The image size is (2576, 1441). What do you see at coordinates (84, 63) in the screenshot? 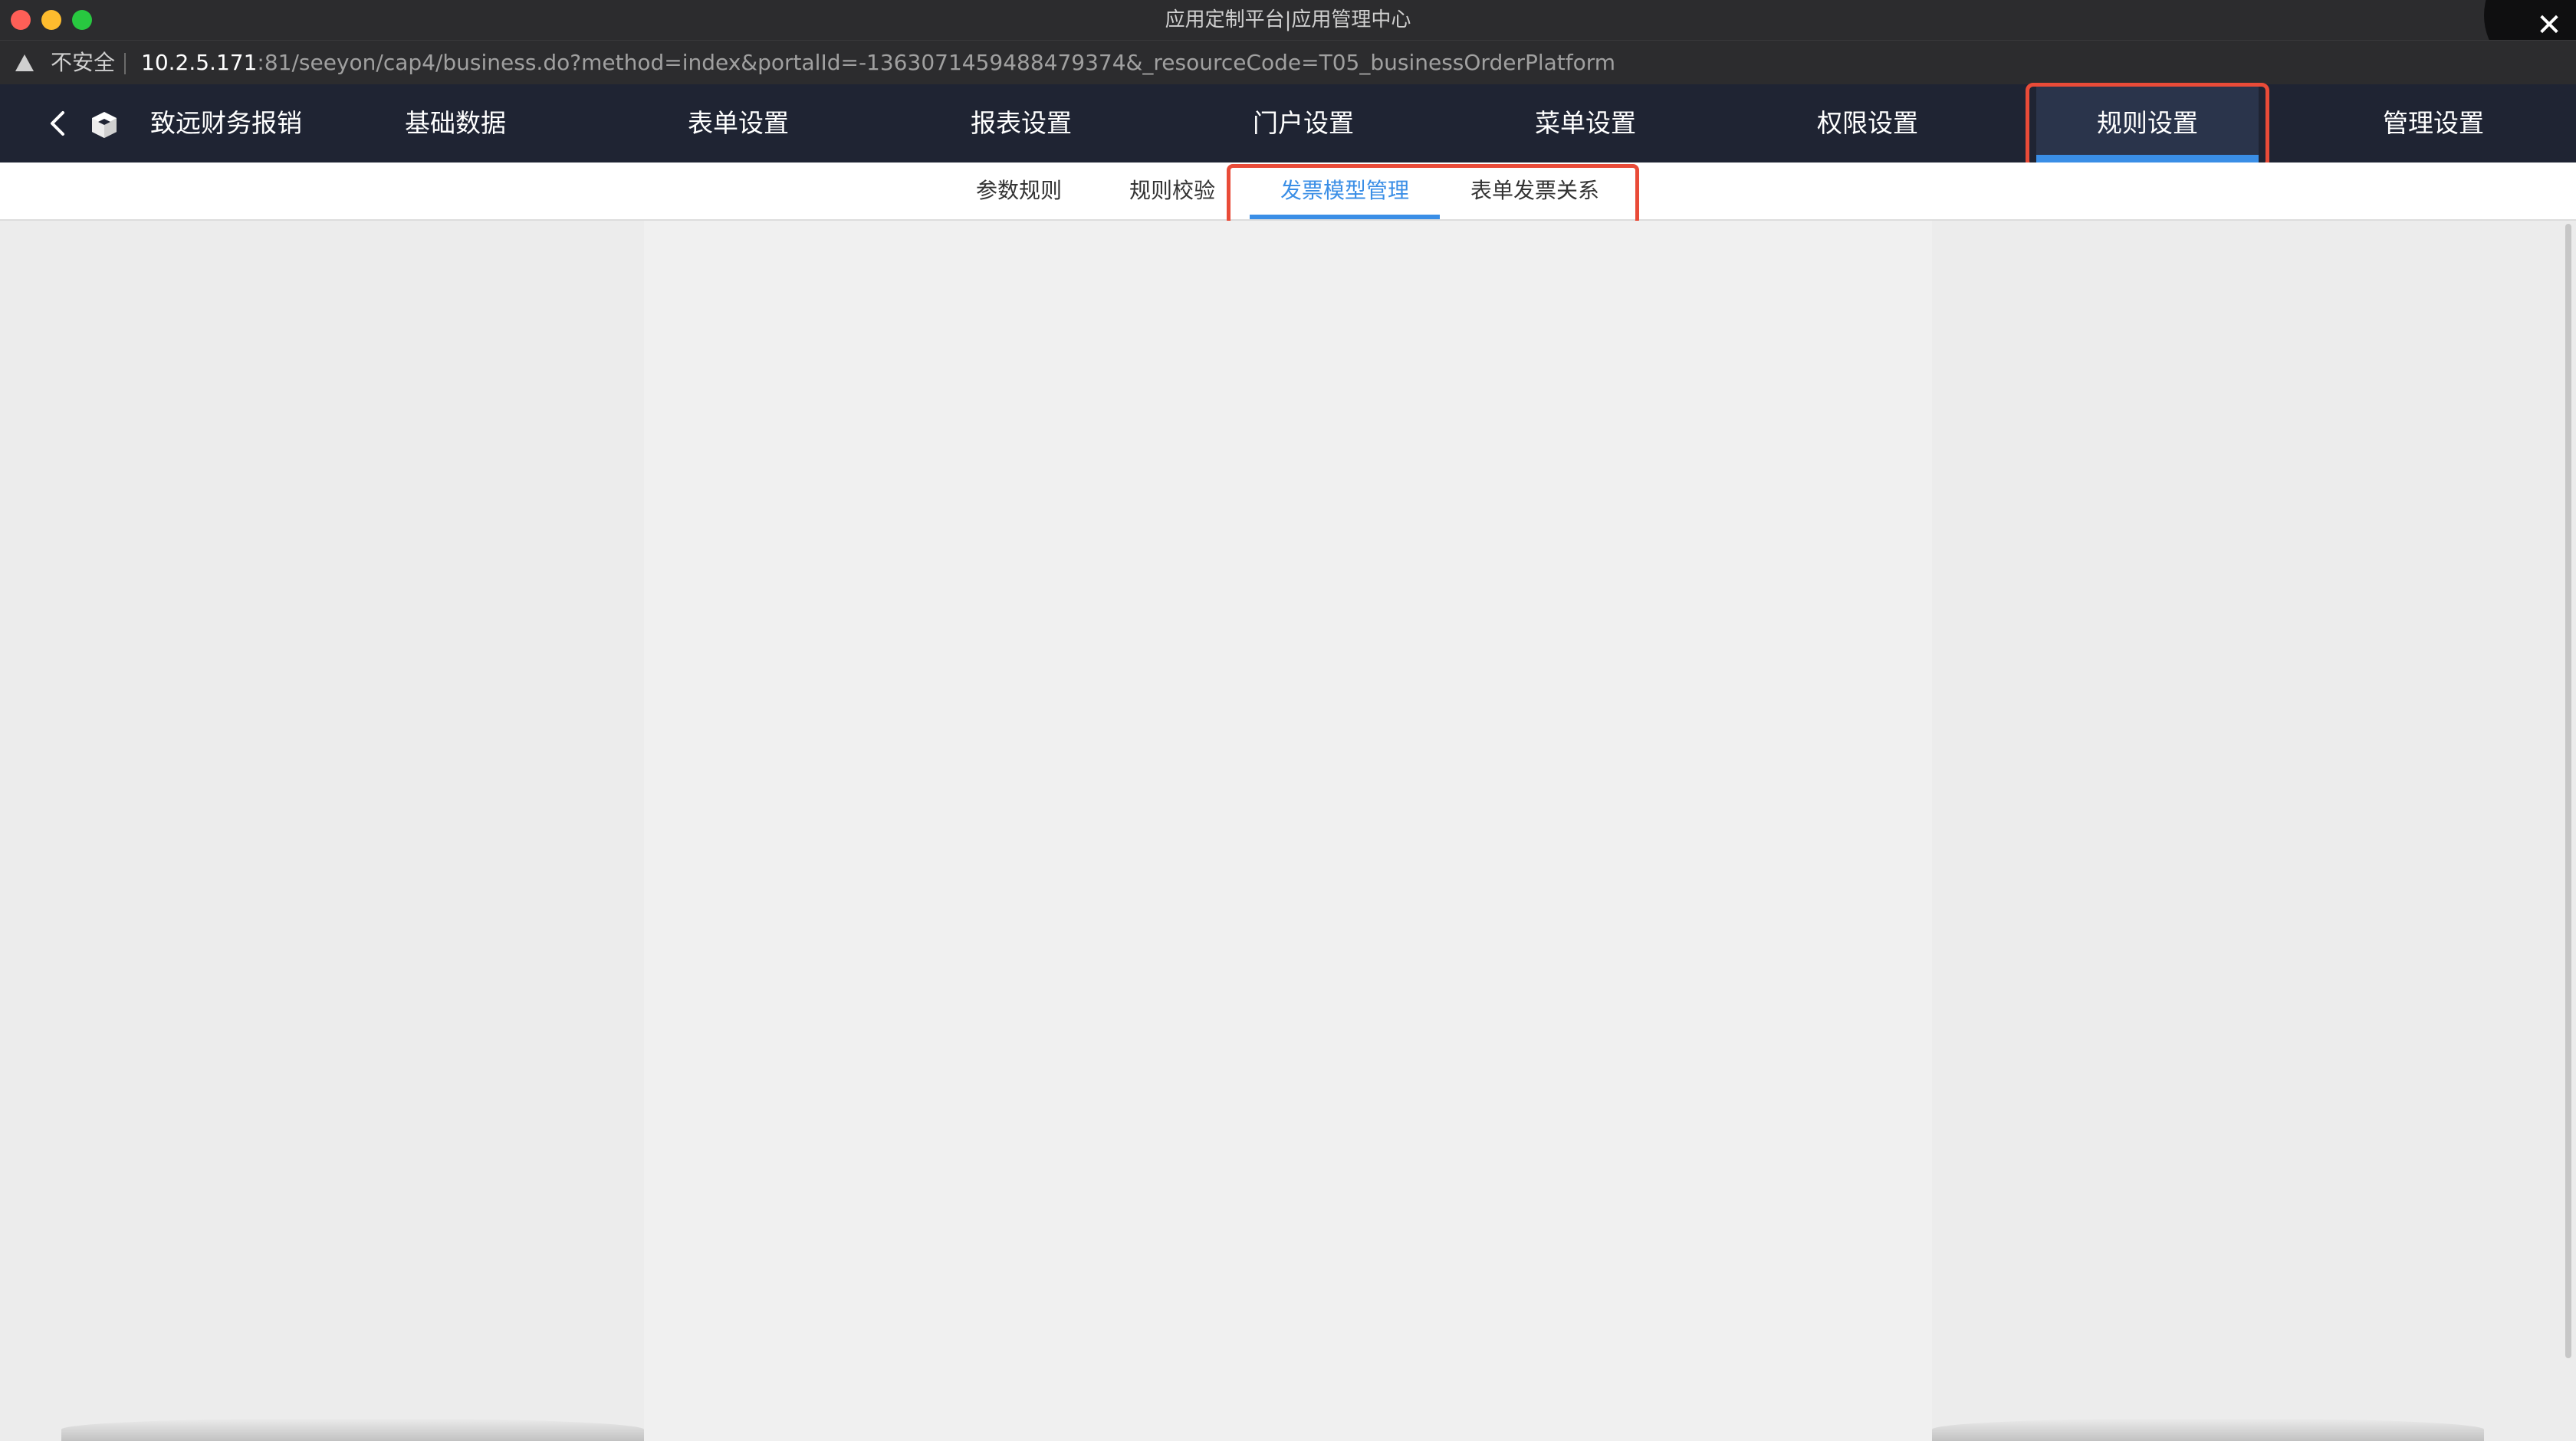
I see `security-label: 不安全` at bounding box center [84, 63].